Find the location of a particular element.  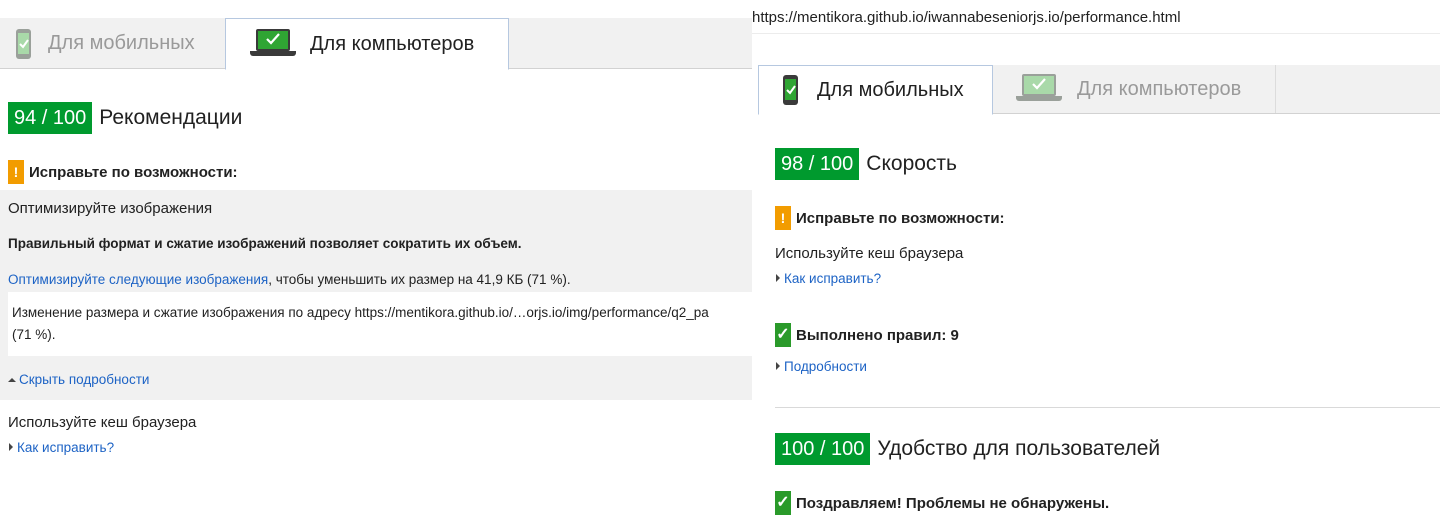

details-toggle: Подробности is located at coordinates (821, 366).